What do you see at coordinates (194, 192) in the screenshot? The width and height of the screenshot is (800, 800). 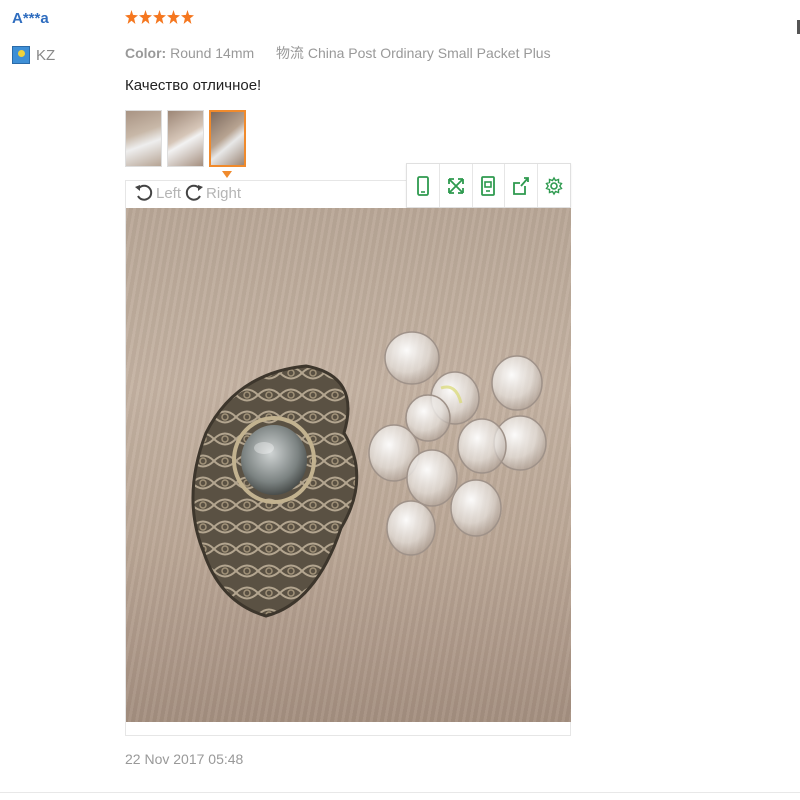 I see `rotate-right-icon` at bounding box center [194, 192].